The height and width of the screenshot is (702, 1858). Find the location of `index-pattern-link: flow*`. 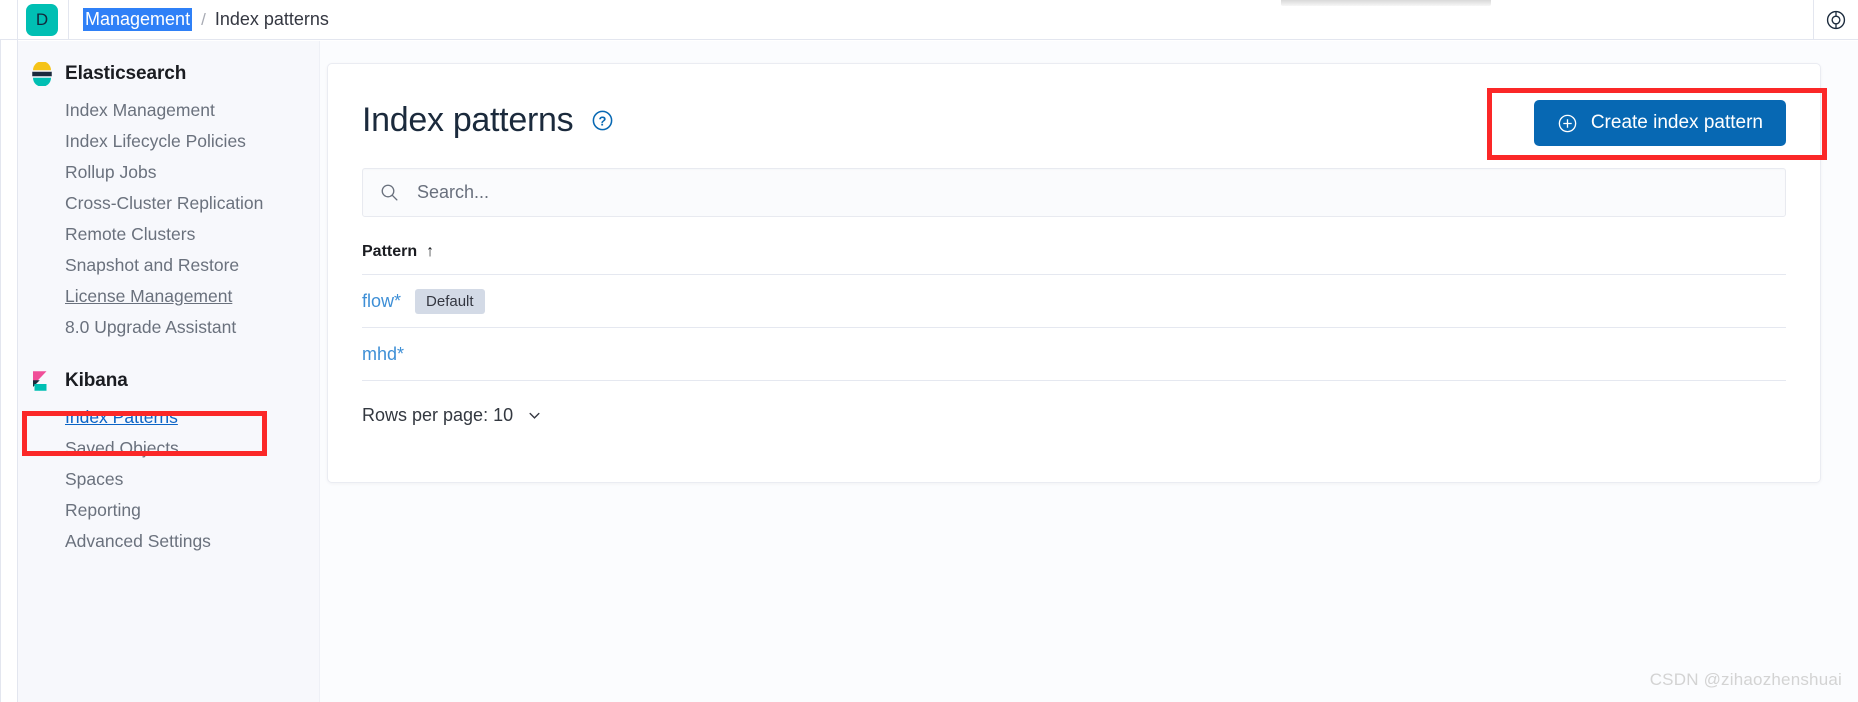

index-pattern-link: flow* is located at coordinates (381, 301).